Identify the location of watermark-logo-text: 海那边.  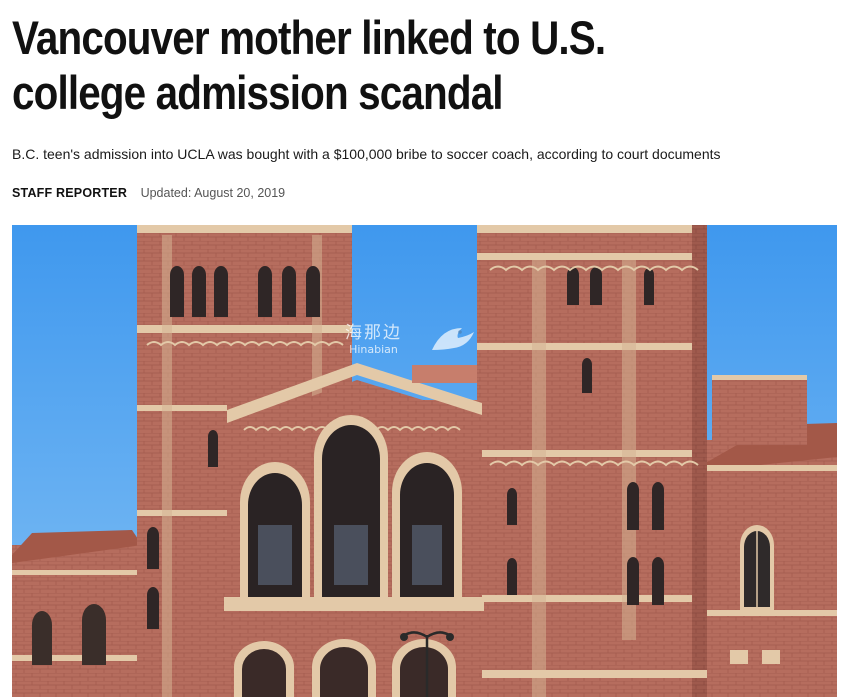
(373, 333).